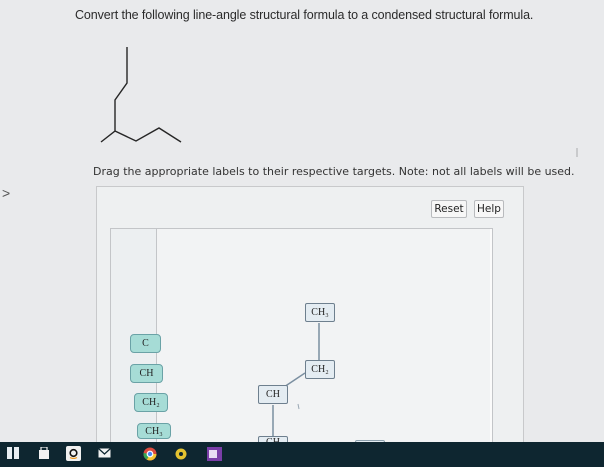 This screenshot has width=604, height=467. Describe the element at coordinates (149, 453) in the screenshot. I see `chrome-icon` at that location.